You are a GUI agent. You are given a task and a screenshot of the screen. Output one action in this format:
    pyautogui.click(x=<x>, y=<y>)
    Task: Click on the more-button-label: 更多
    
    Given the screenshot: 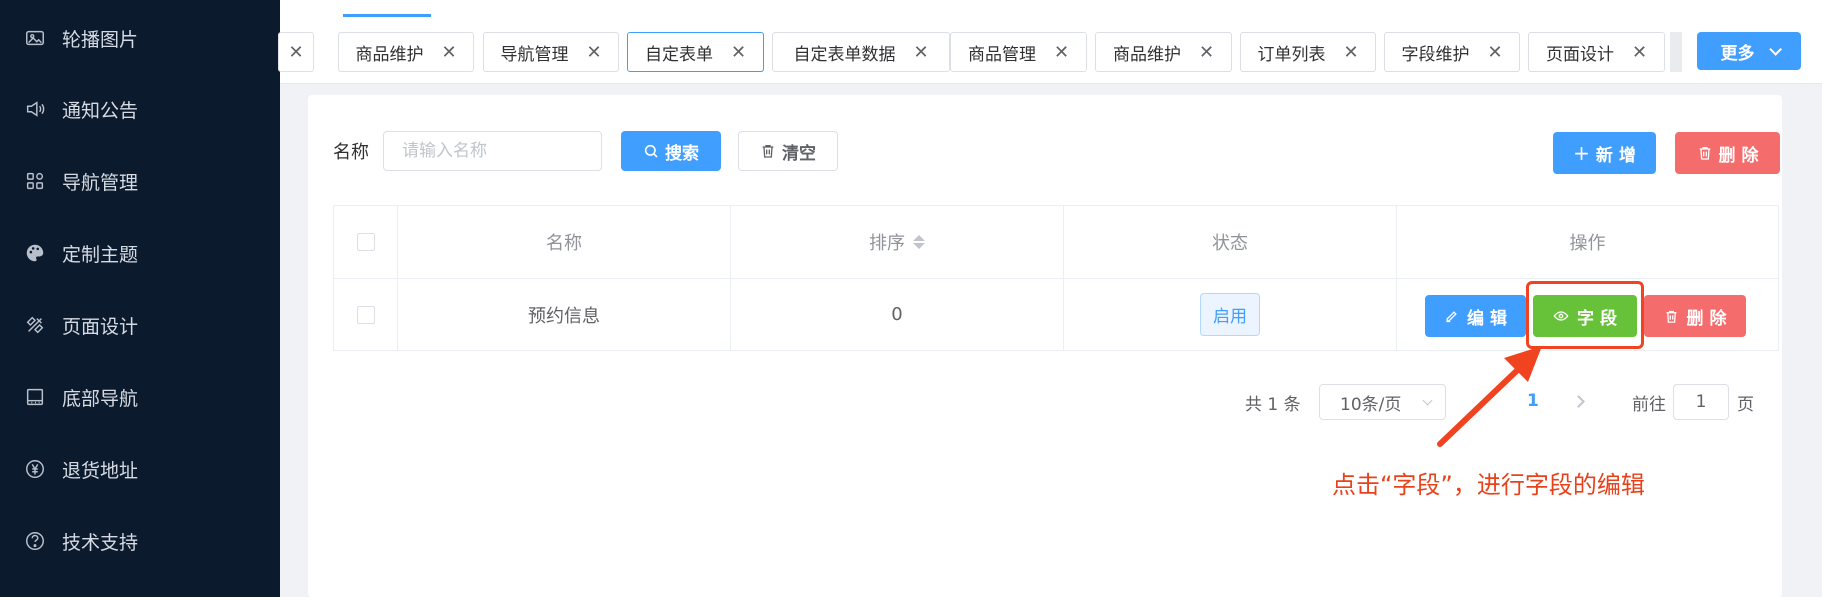 What is the action you would take?
    pyautogui.click(x=1737, y=53)
    